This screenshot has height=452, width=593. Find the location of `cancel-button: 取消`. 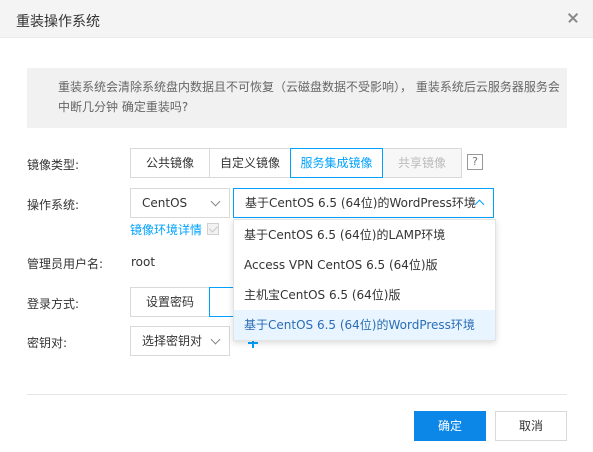

cancel-button: 取消 is located at coordinates (531, 426).